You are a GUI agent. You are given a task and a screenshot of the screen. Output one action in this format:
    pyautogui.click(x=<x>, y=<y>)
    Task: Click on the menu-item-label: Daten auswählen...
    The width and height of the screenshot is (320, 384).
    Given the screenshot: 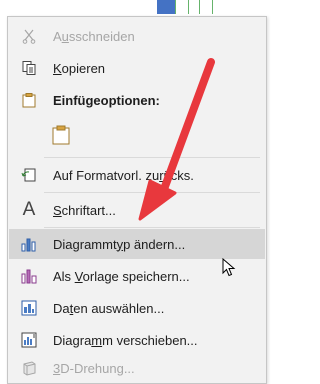 What is the action you would take?
    pyautogui.click(x=109, y=308)
    